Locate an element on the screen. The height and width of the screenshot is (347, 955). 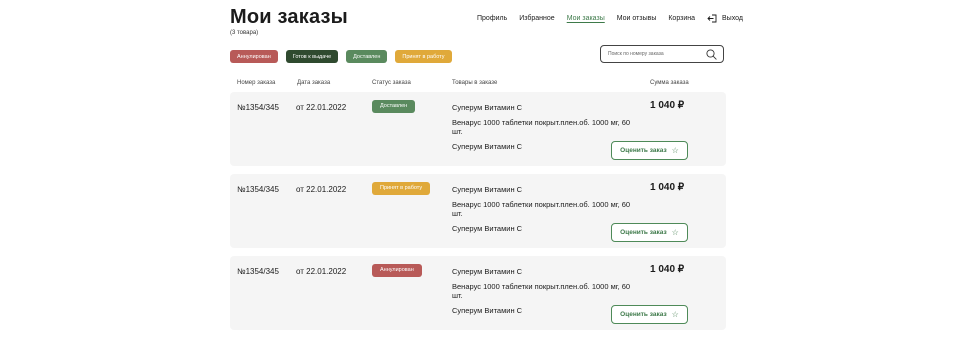
search-input is located at coordinates (657, 54).